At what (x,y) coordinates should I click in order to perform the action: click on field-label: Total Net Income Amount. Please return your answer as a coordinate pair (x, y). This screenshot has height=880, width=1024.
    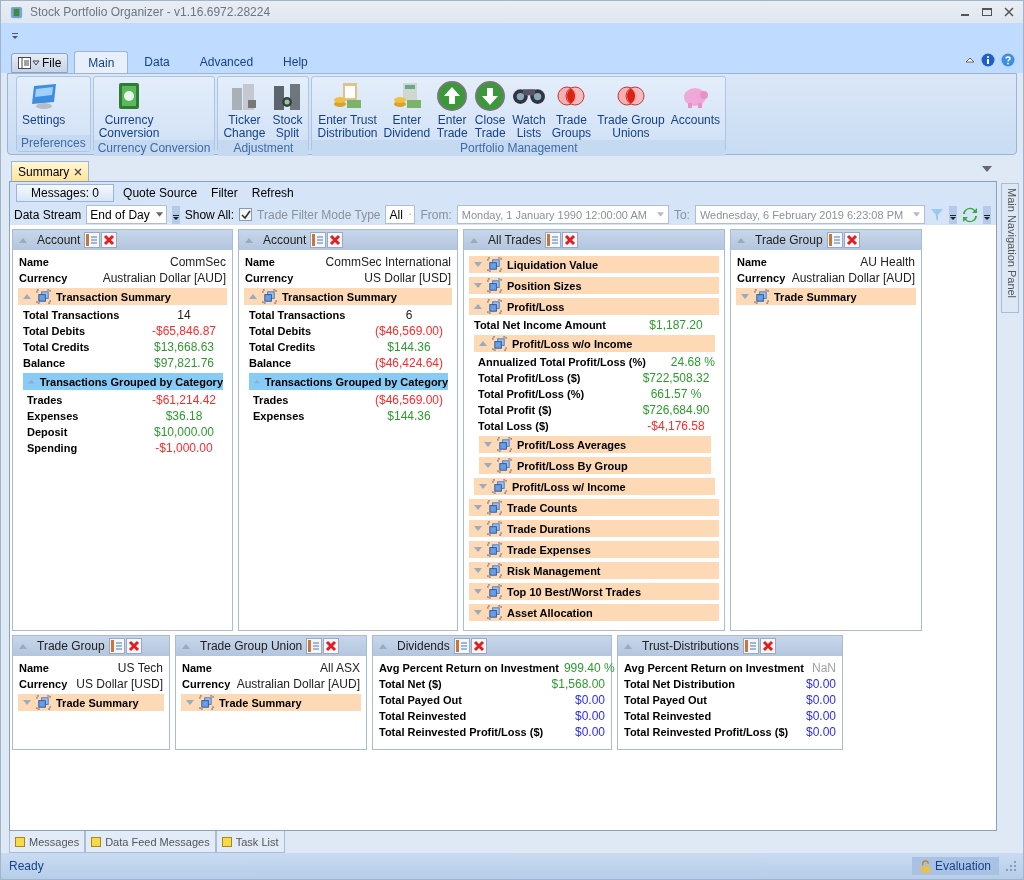
    Looking at the image, I should click on (540, 325).